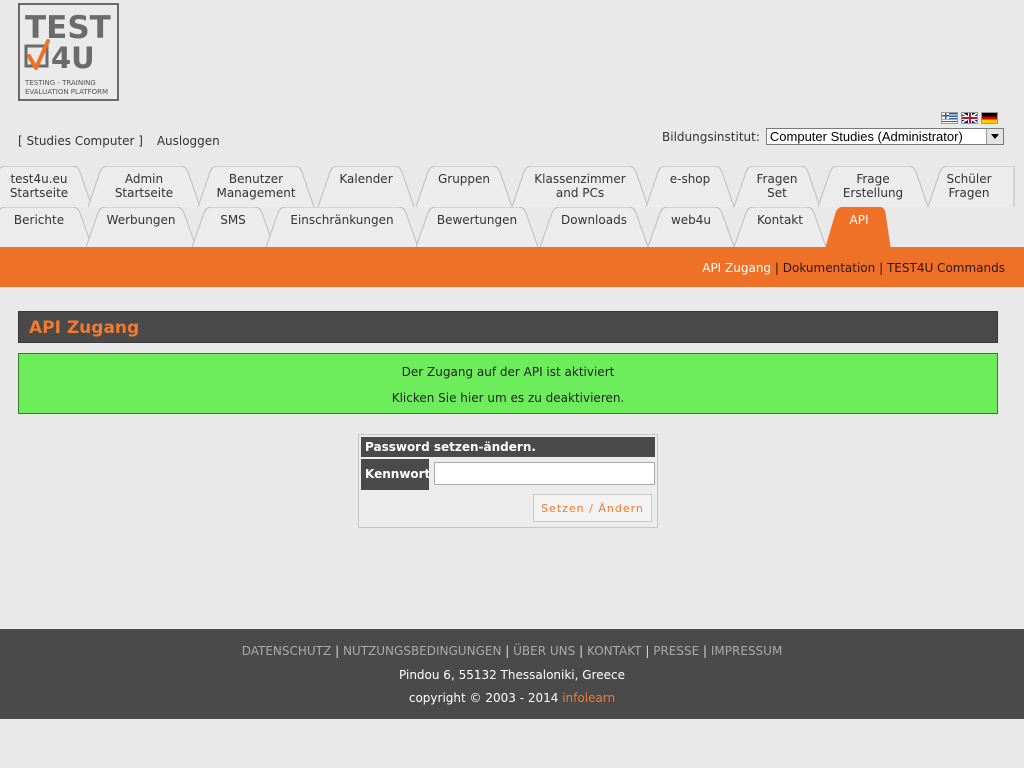 The width and height of the screenshot is (1024, 768). Describe the element at coordinates (141, 220) in the screenshot. I see `tab-label: Werbungen` at that location.